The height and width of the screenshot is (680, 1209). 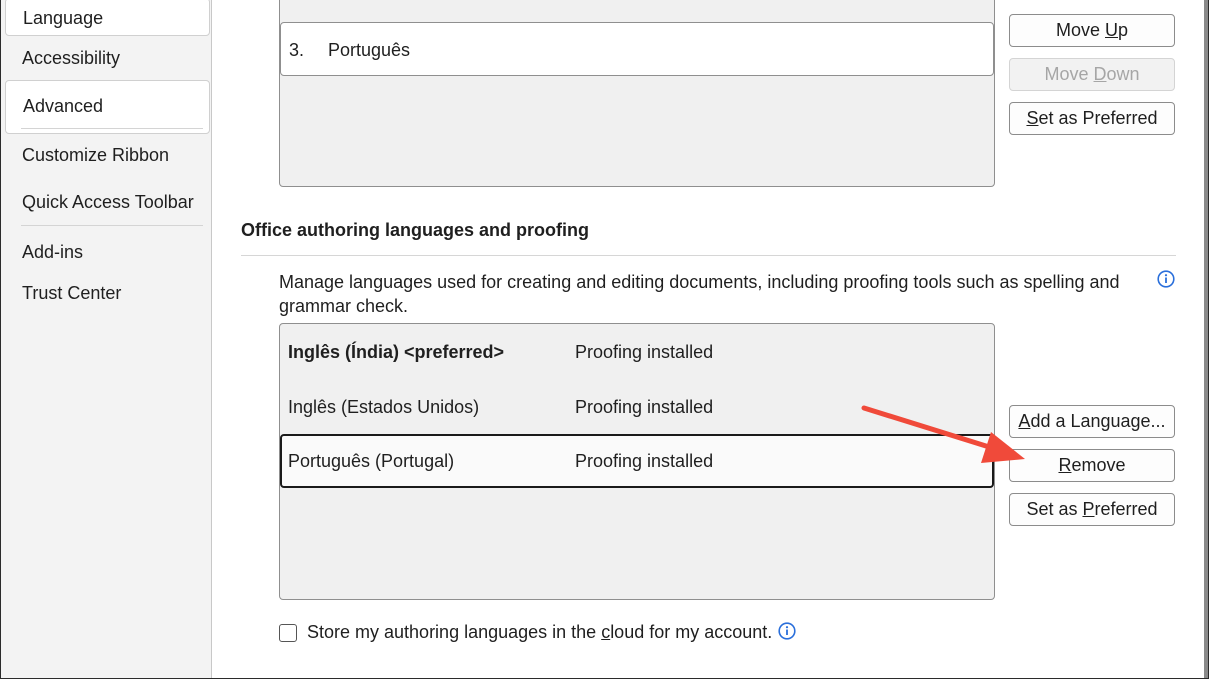 What do you see at coordinates (1092, 465) in the screenshot?
I see `remove-button: Remove` at bounding box center [1092, 465].